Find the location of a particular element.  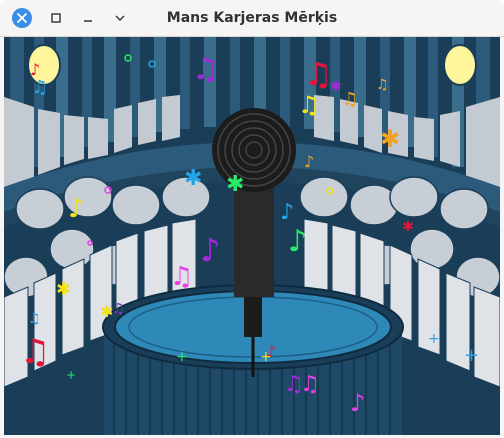

window-title: Mans Karjeras Mērķis is located at coordinates (252, 18).